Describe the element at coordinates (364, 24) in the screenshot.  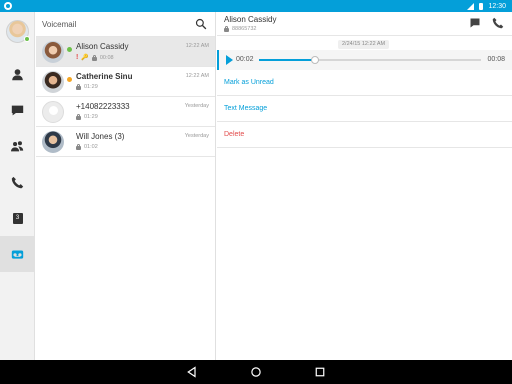
I see `detail-header: Alison Cassidy 88865732` at that location.